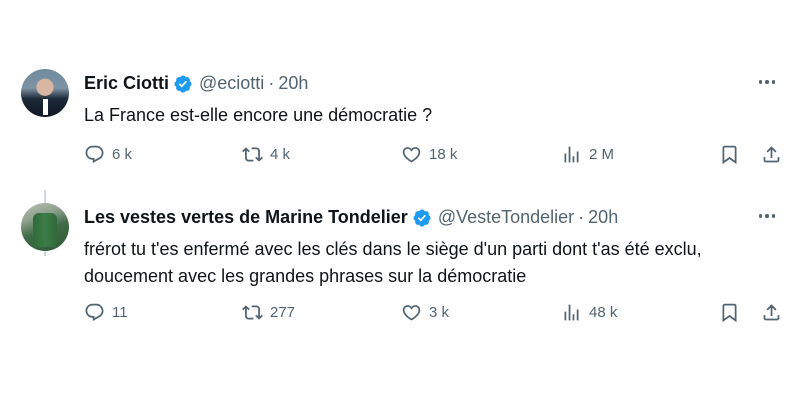  What do you see at coordinates (45, 230) in the screenshot?
I see `avatar-jacket` at bounding box center [45, 230].